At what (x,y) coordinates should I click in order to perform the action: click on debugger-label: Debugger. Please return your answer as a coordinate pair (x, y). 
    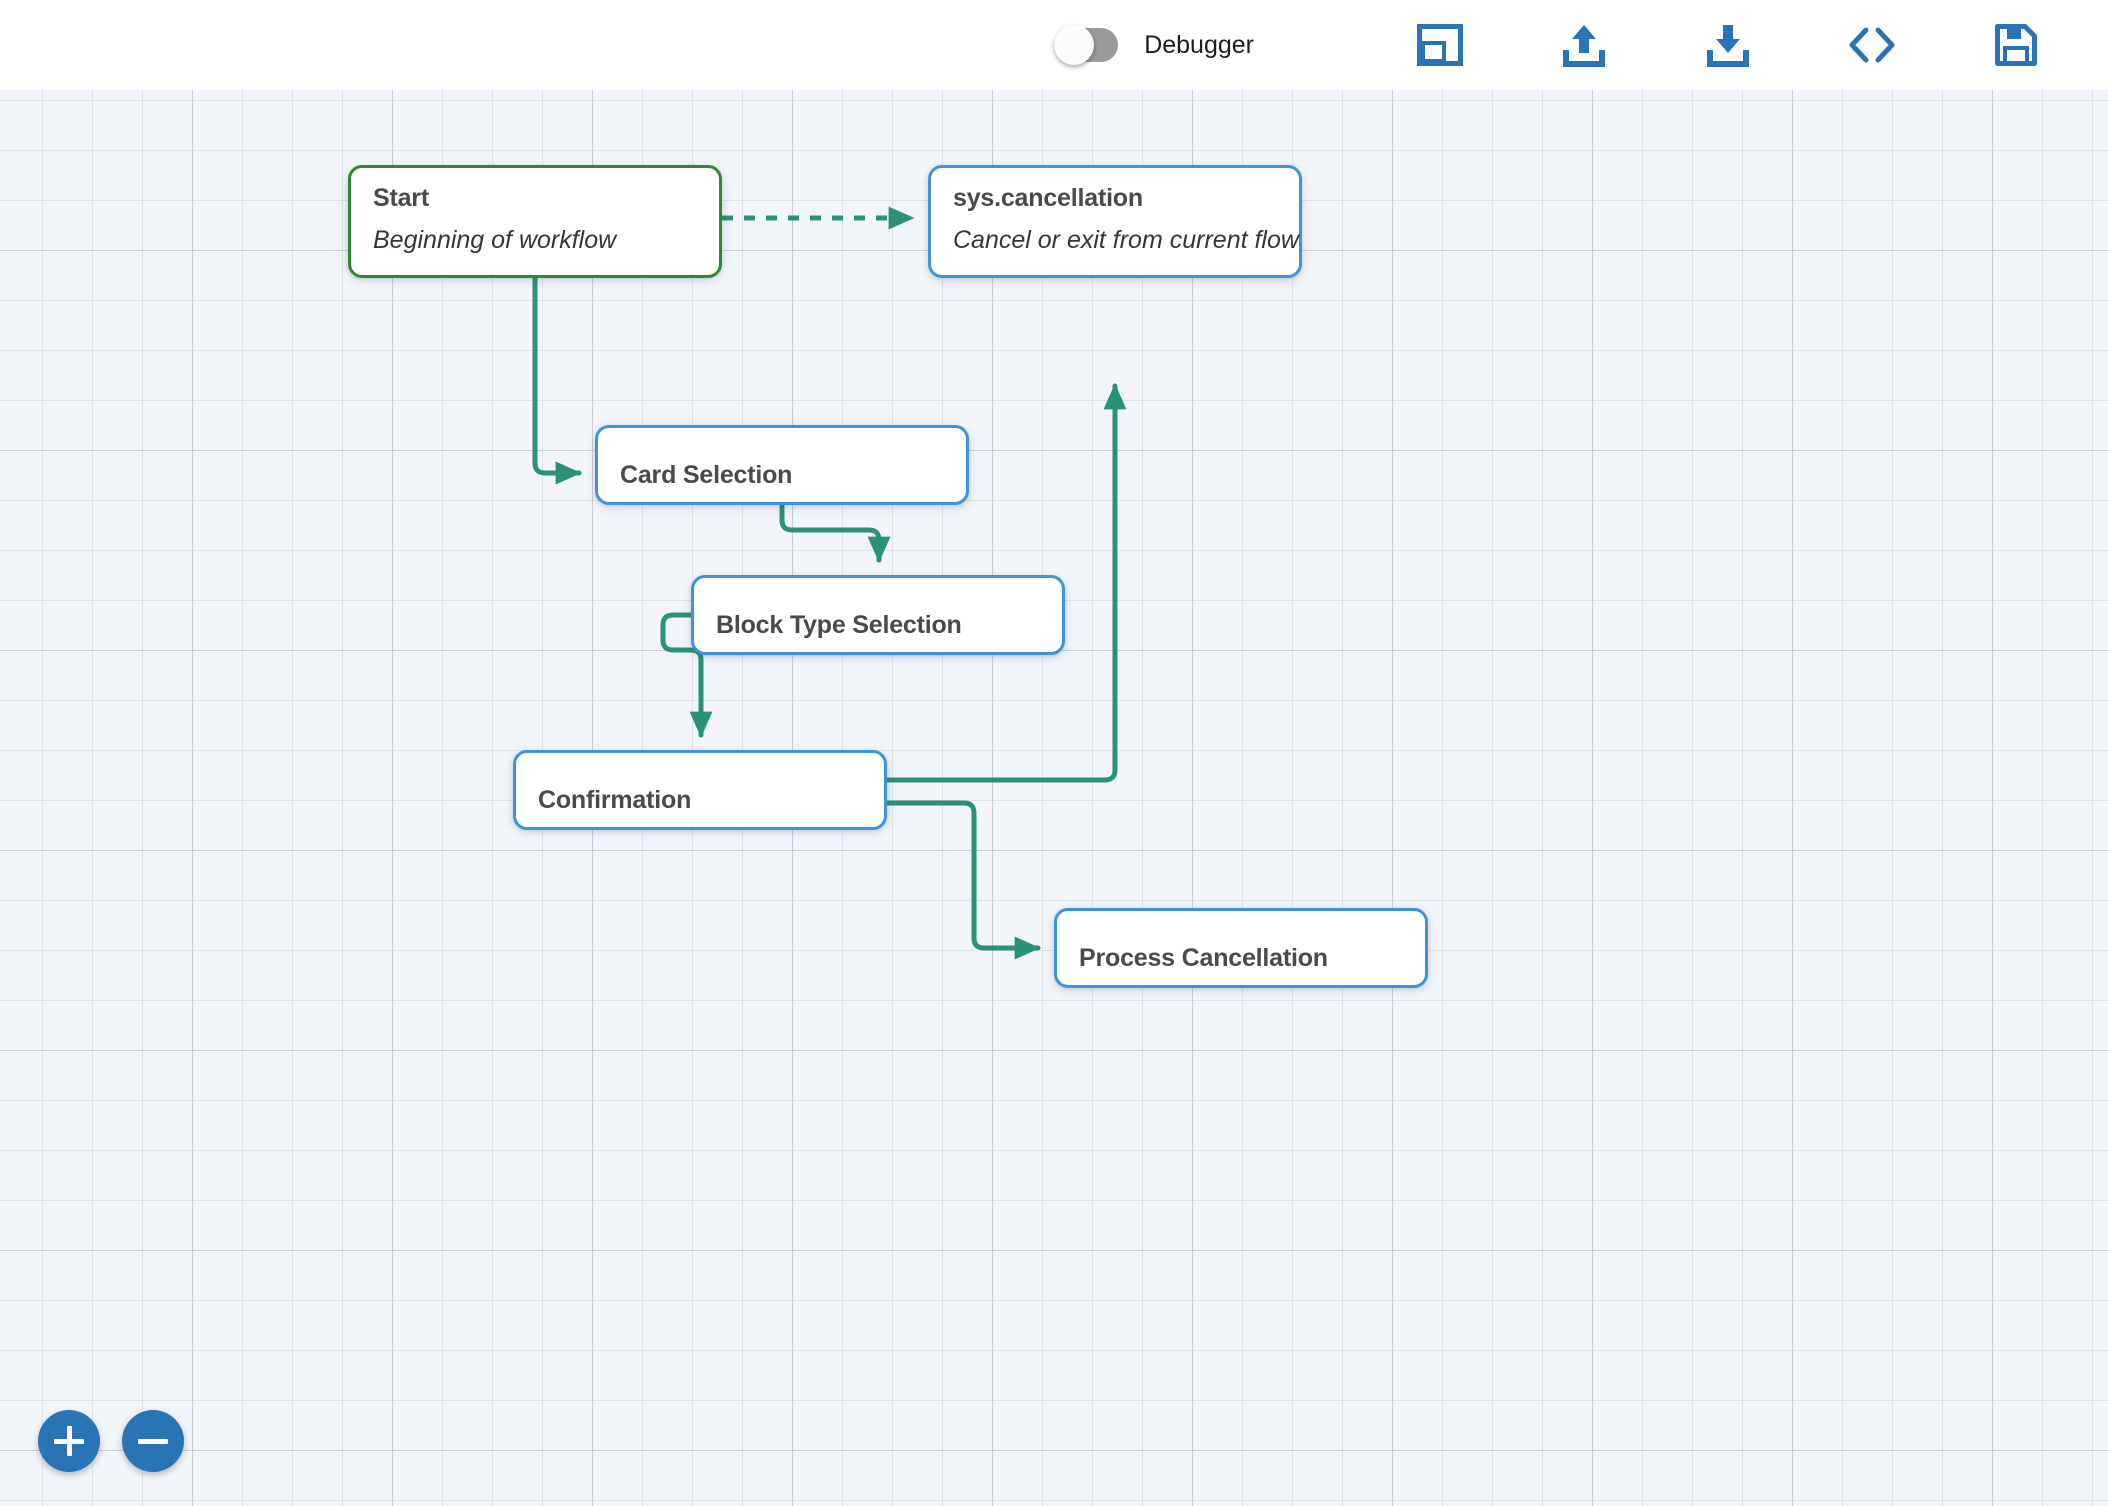
    Looking at the image, I should click on (1199, 44).